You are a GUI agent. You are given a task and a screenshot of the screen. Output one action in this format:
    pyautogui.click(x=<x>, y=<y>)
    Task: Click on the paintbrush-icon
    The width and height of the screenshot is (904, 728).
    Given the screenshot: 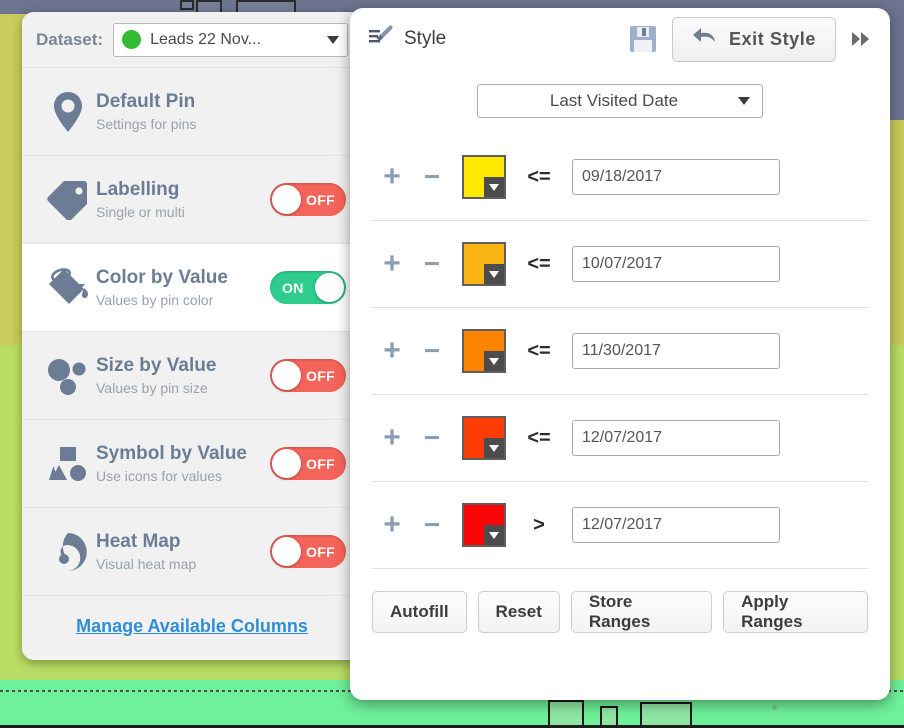 What is the action you would take?
    pyautogui.click(x=381, y=39)
    